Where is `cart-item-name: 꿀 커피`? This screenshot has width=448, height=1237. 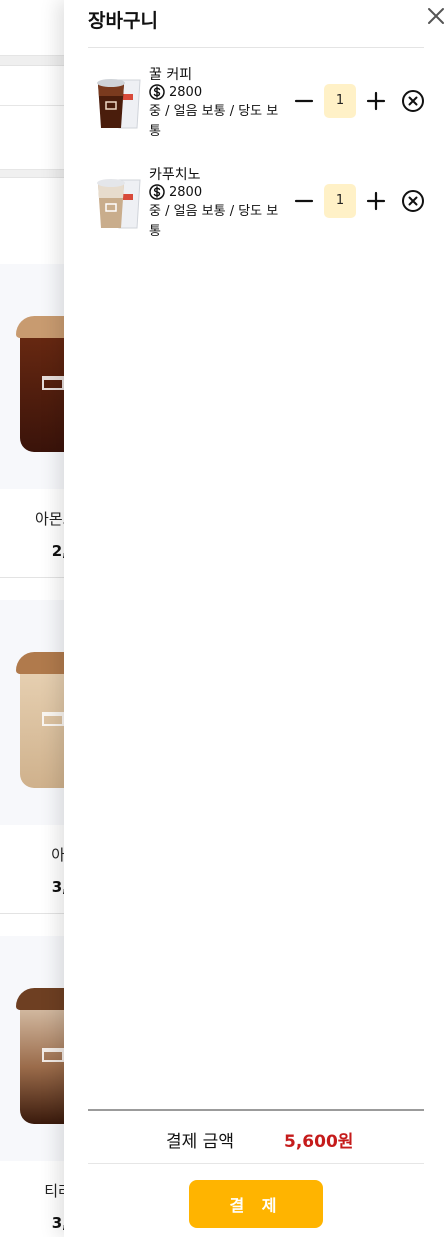
cart-item-name: 꿀 커피 is located at coordinates (171, 75).